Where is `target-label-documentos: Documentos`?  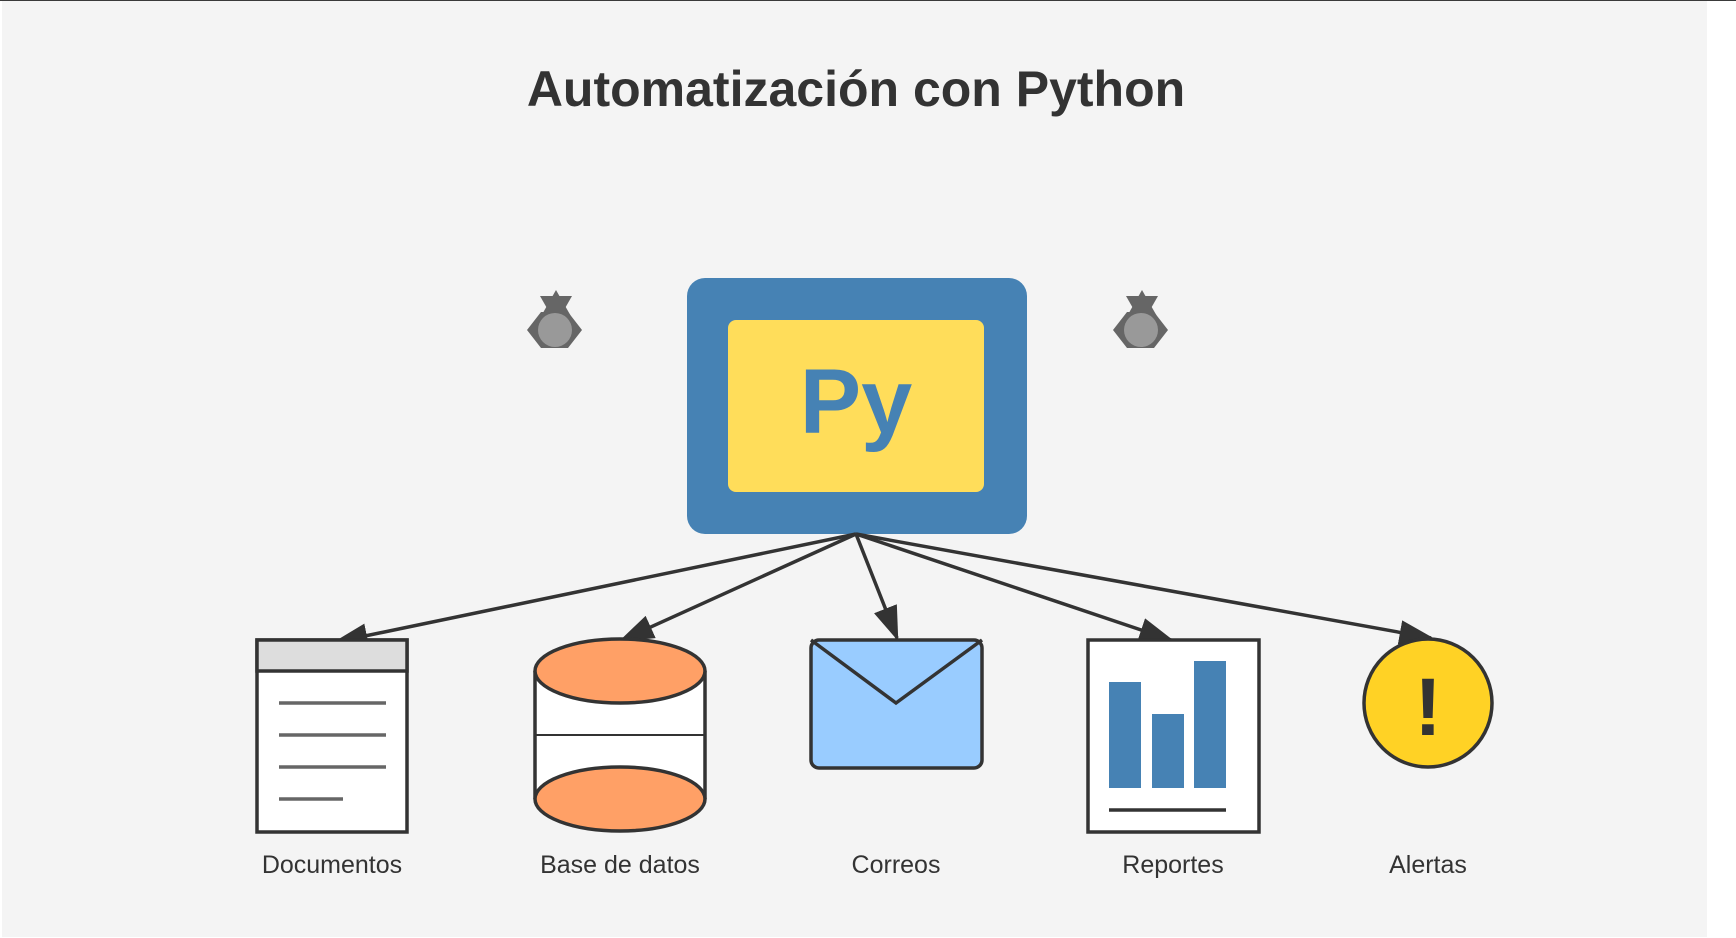
target-label-documentos: Documentos is located at coordinates (332, 865).